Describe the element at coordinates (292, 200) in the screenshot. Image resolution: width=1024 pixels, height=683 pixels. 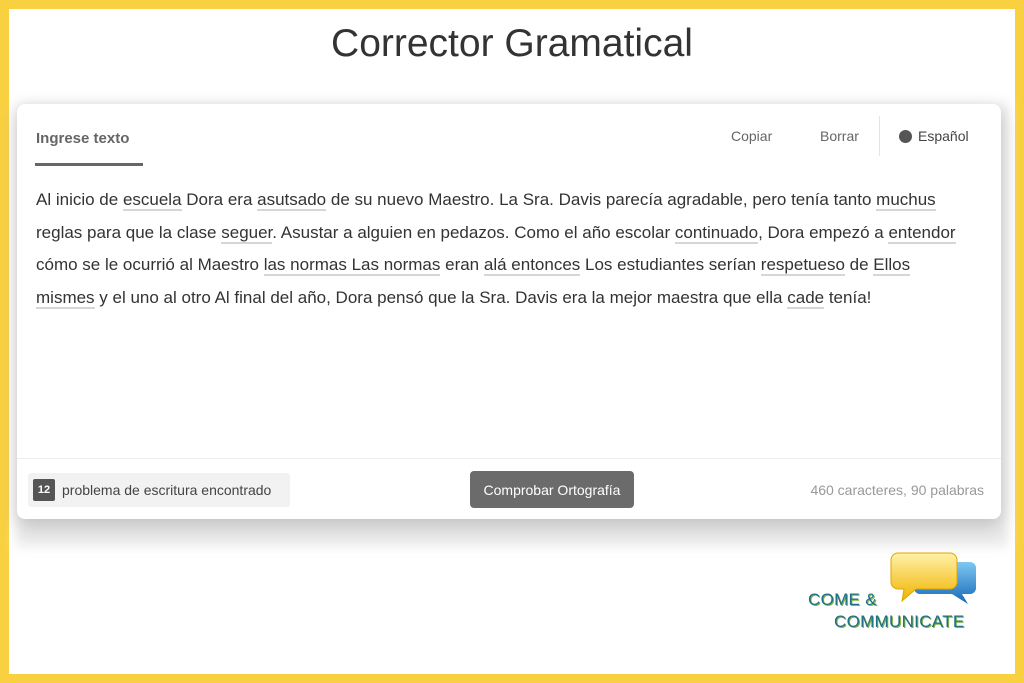
I see `flagged-word: asutsado` at that location.